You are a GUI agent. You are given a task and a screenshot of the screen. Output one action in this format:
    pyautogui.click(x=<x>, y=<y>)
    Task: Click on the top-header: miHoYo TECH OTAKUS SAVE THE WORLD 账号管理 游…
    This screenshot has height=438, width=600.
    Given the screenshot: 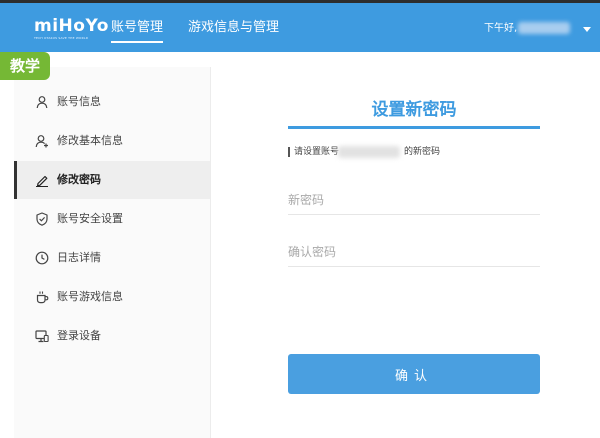 What is the action you would take?
    pyautogui.click(x=300, y=27)
    